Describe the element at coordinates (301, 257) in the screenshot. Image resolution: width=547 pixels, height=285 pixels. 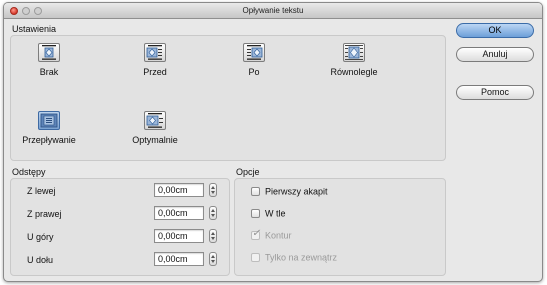
I see `outside-only-label: Tylko na zewnątrz` at that location.